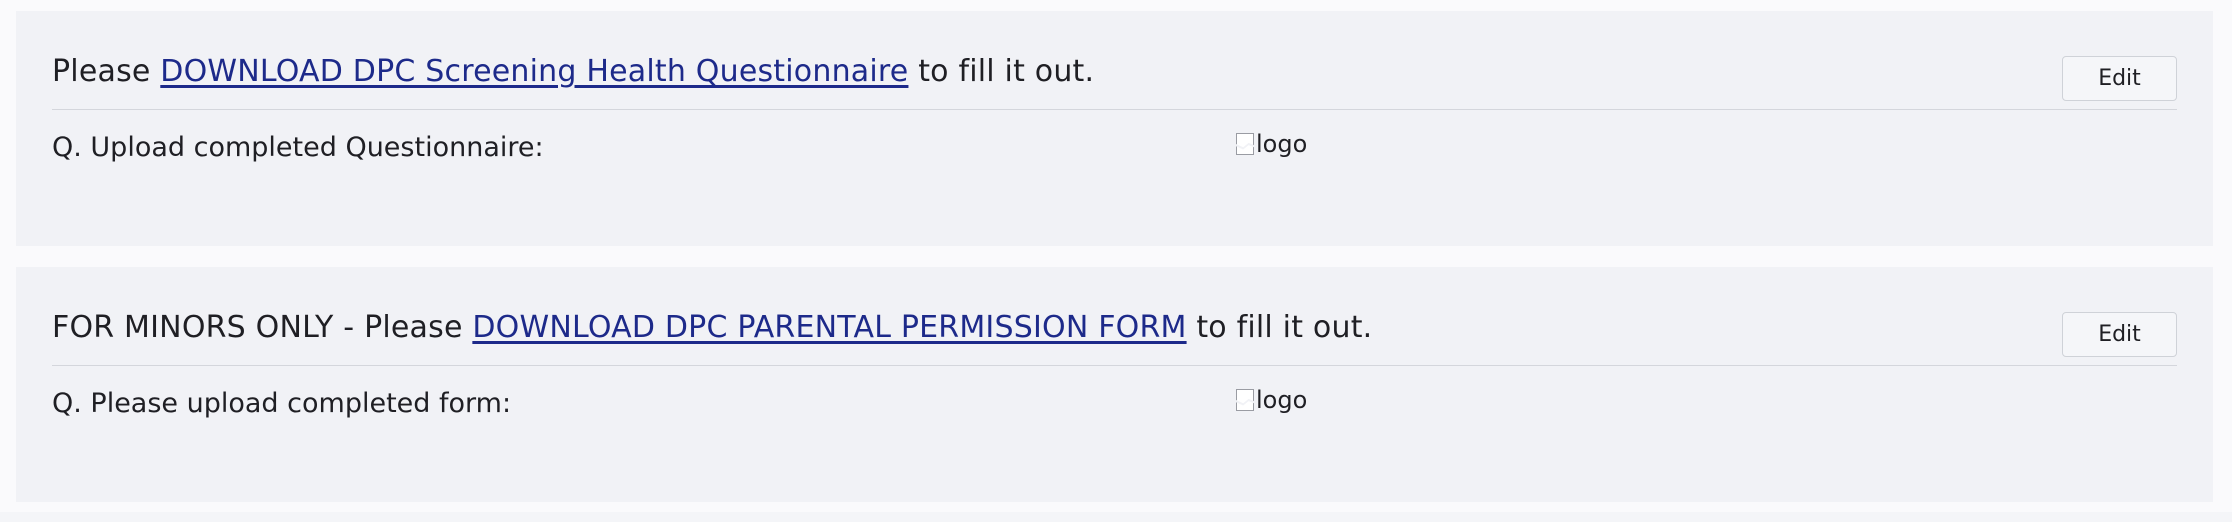 Image resolution: width=2232 pixels, height=522 pixels. What do you see at coordinates (106, 71) in the screenshot?
I see `title-prefix: Please` at bounding box center [106, 71].